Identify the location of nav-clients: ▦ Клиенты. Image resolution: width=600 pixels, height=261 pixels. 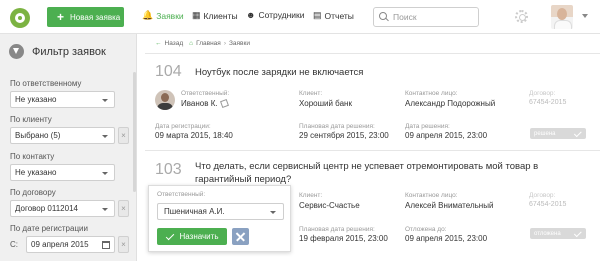
(215, 15).